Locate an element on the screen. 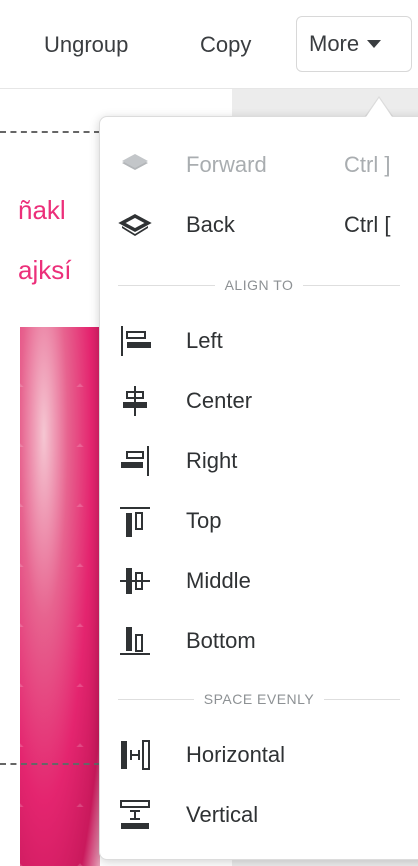  menu-item-label: Bottom is located at coordinates (221, 640).